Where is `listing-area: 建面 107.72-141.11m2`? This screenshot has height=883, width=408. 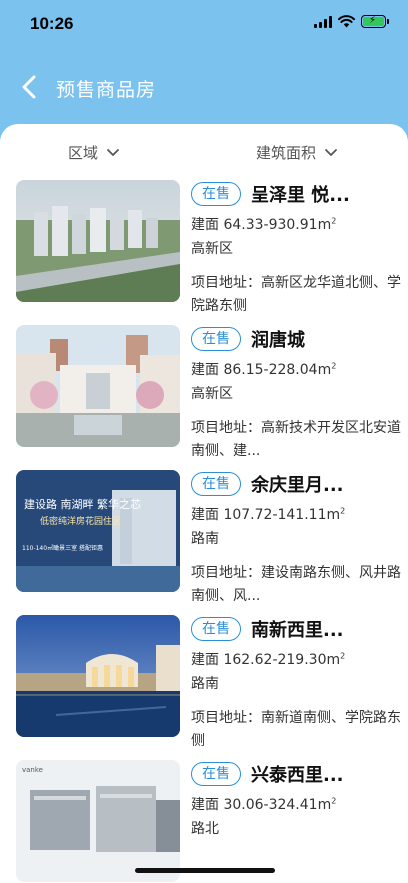 listing-area: 建面 107.72-141.11m2 is located at coordinates (268, 514).